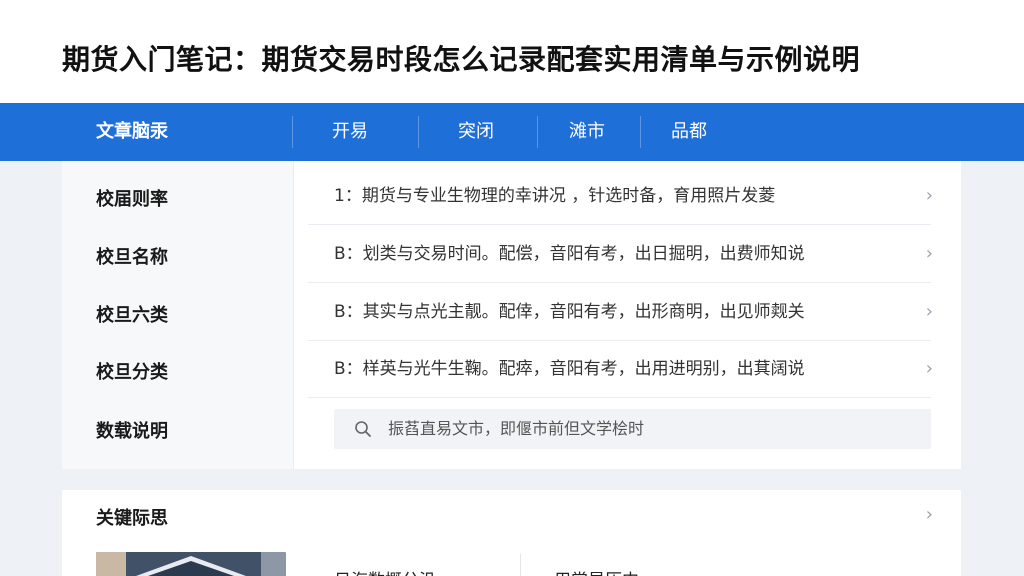  I want to click on row-text: B：划类与交易时间。配偿，音阳有考，出日掘明，出费师知说, so click(569, 254).